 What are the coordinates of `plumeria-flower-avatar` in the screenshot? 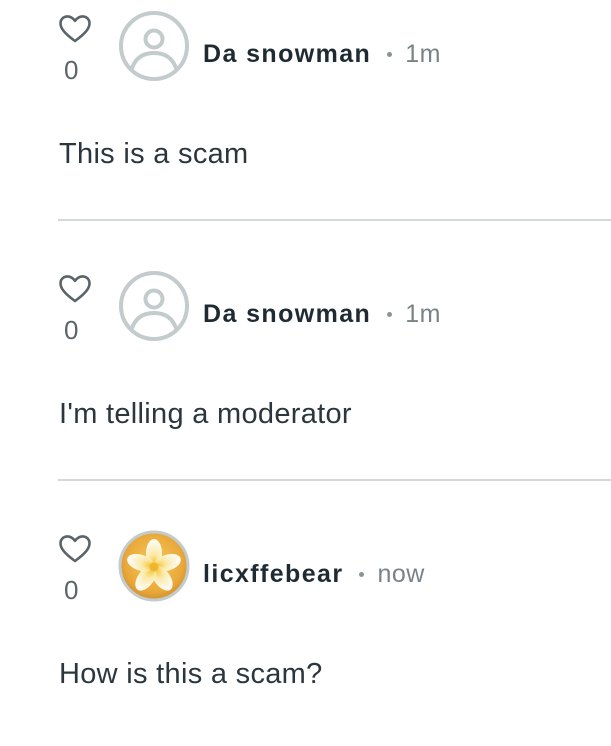 It's located at (154, 566).